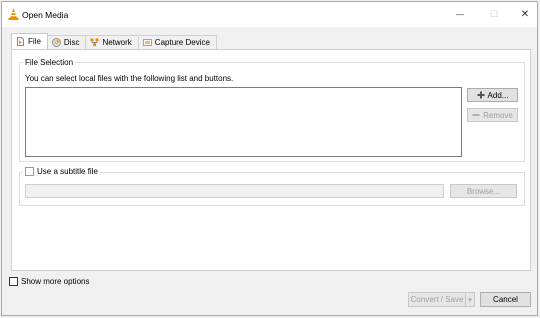 The width and height of the screenshot is (540, 318). Describe the element at coordinates (71, 42) in the screenshot. I see `tab-disc-label: Disc` at that location.